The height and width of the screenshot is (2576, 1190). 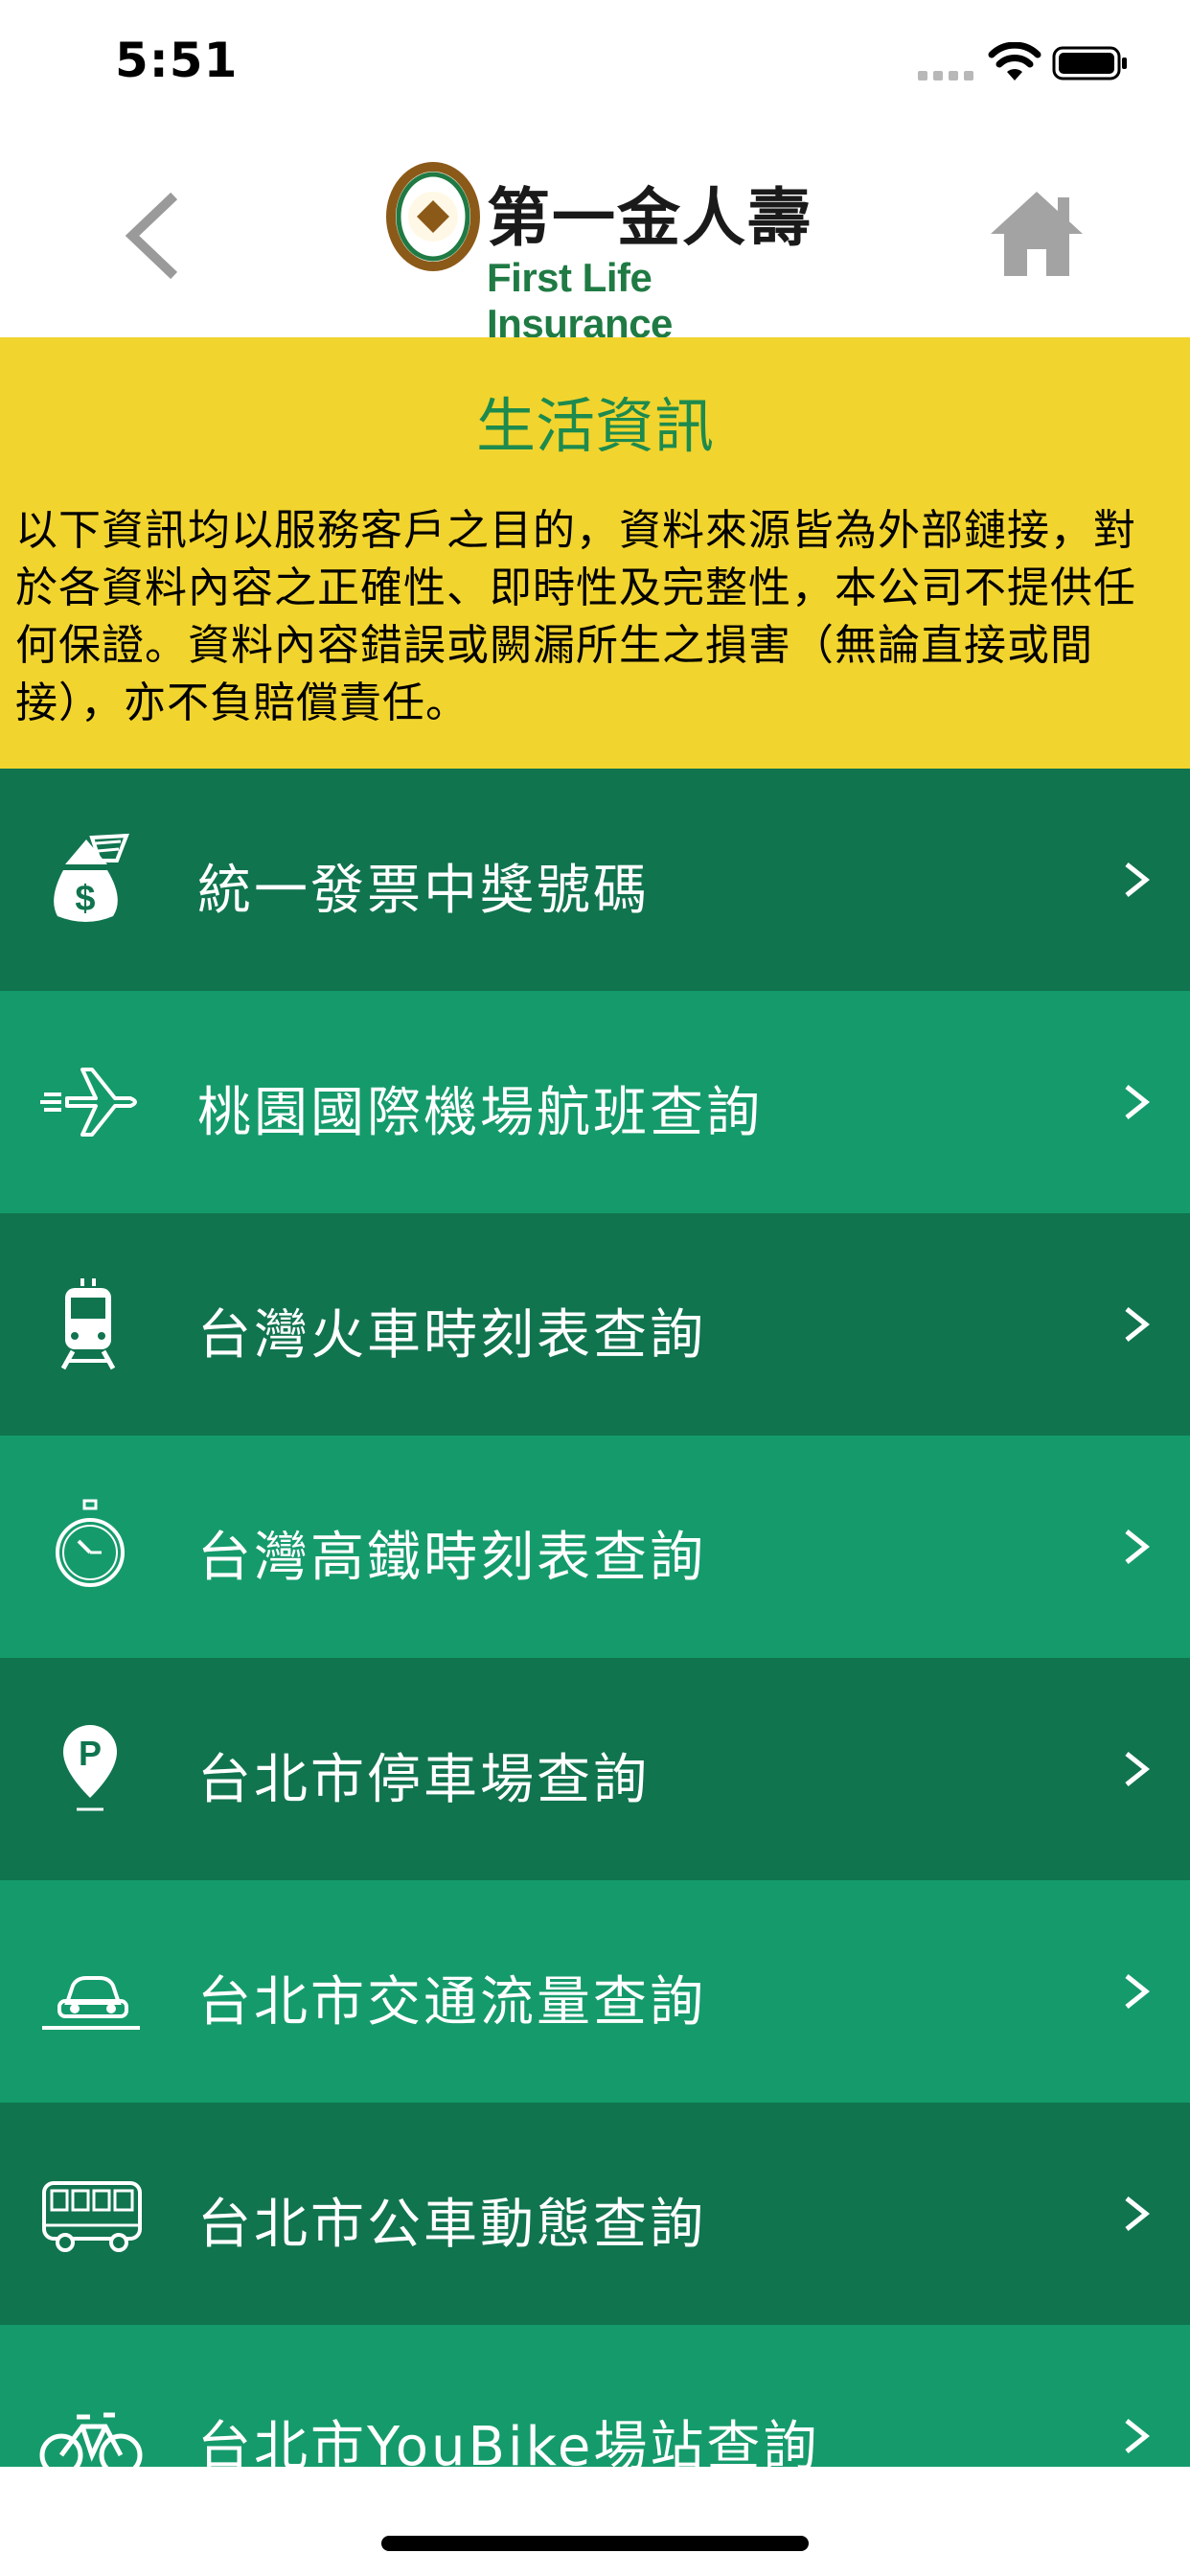 I want to click on parking-pin-icon: P, so click(x=90, y=1768).